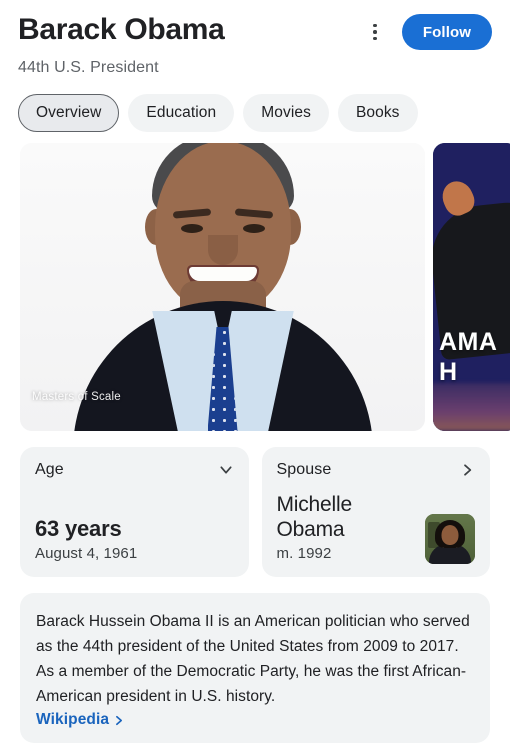 This screenshot has width=510, height=750. Describe the element at coordinates (304, 469) in the screenshot. I see `fact-label-spouse: Spouse` at that location.